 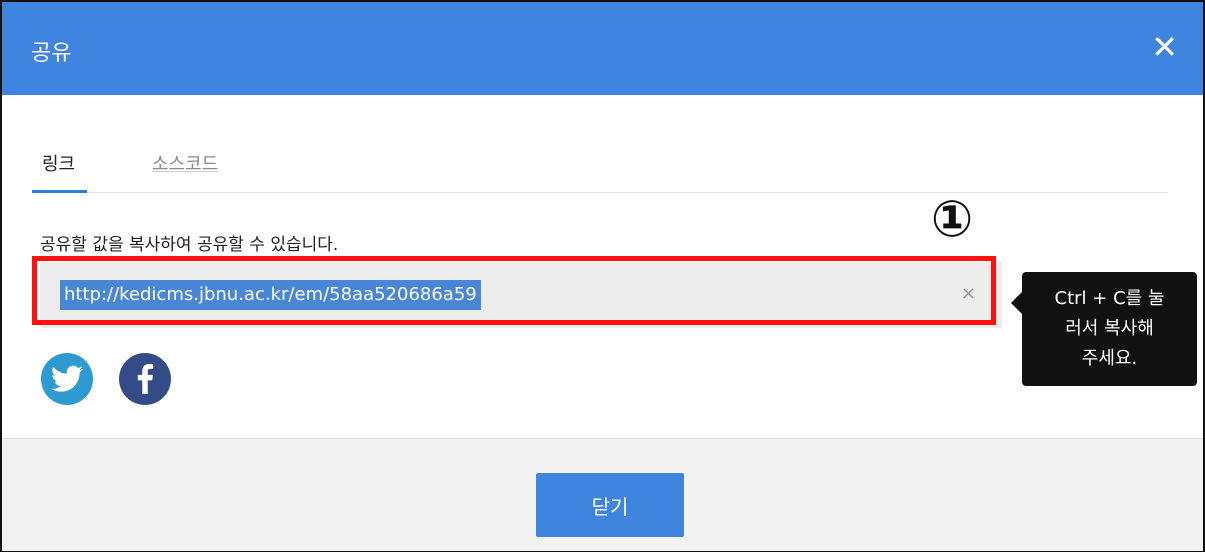 I want to click on tooltip-line-2: 러서 복사해, so click(x=1109, y=328).